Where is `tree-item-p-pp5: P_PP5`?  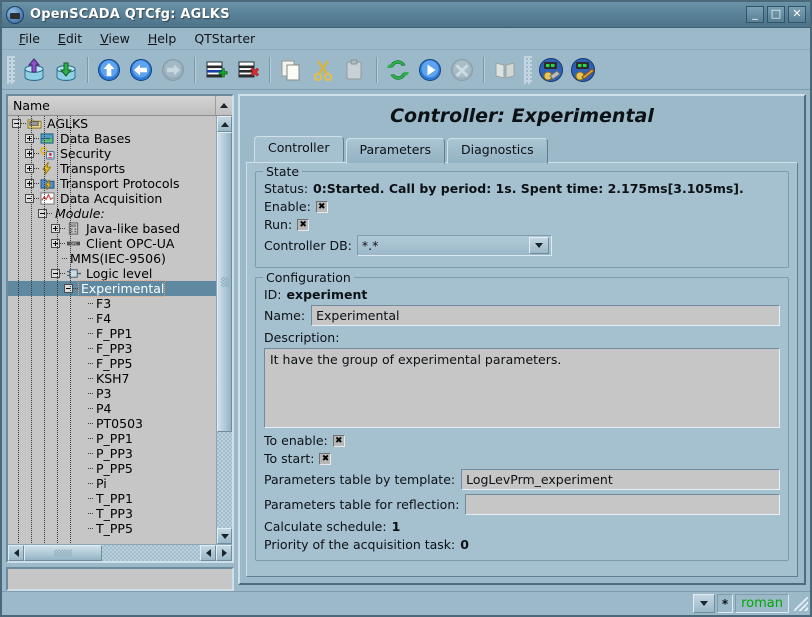 tree-item-p-pp5: P_PP5 is located at coordinates (112, 468).